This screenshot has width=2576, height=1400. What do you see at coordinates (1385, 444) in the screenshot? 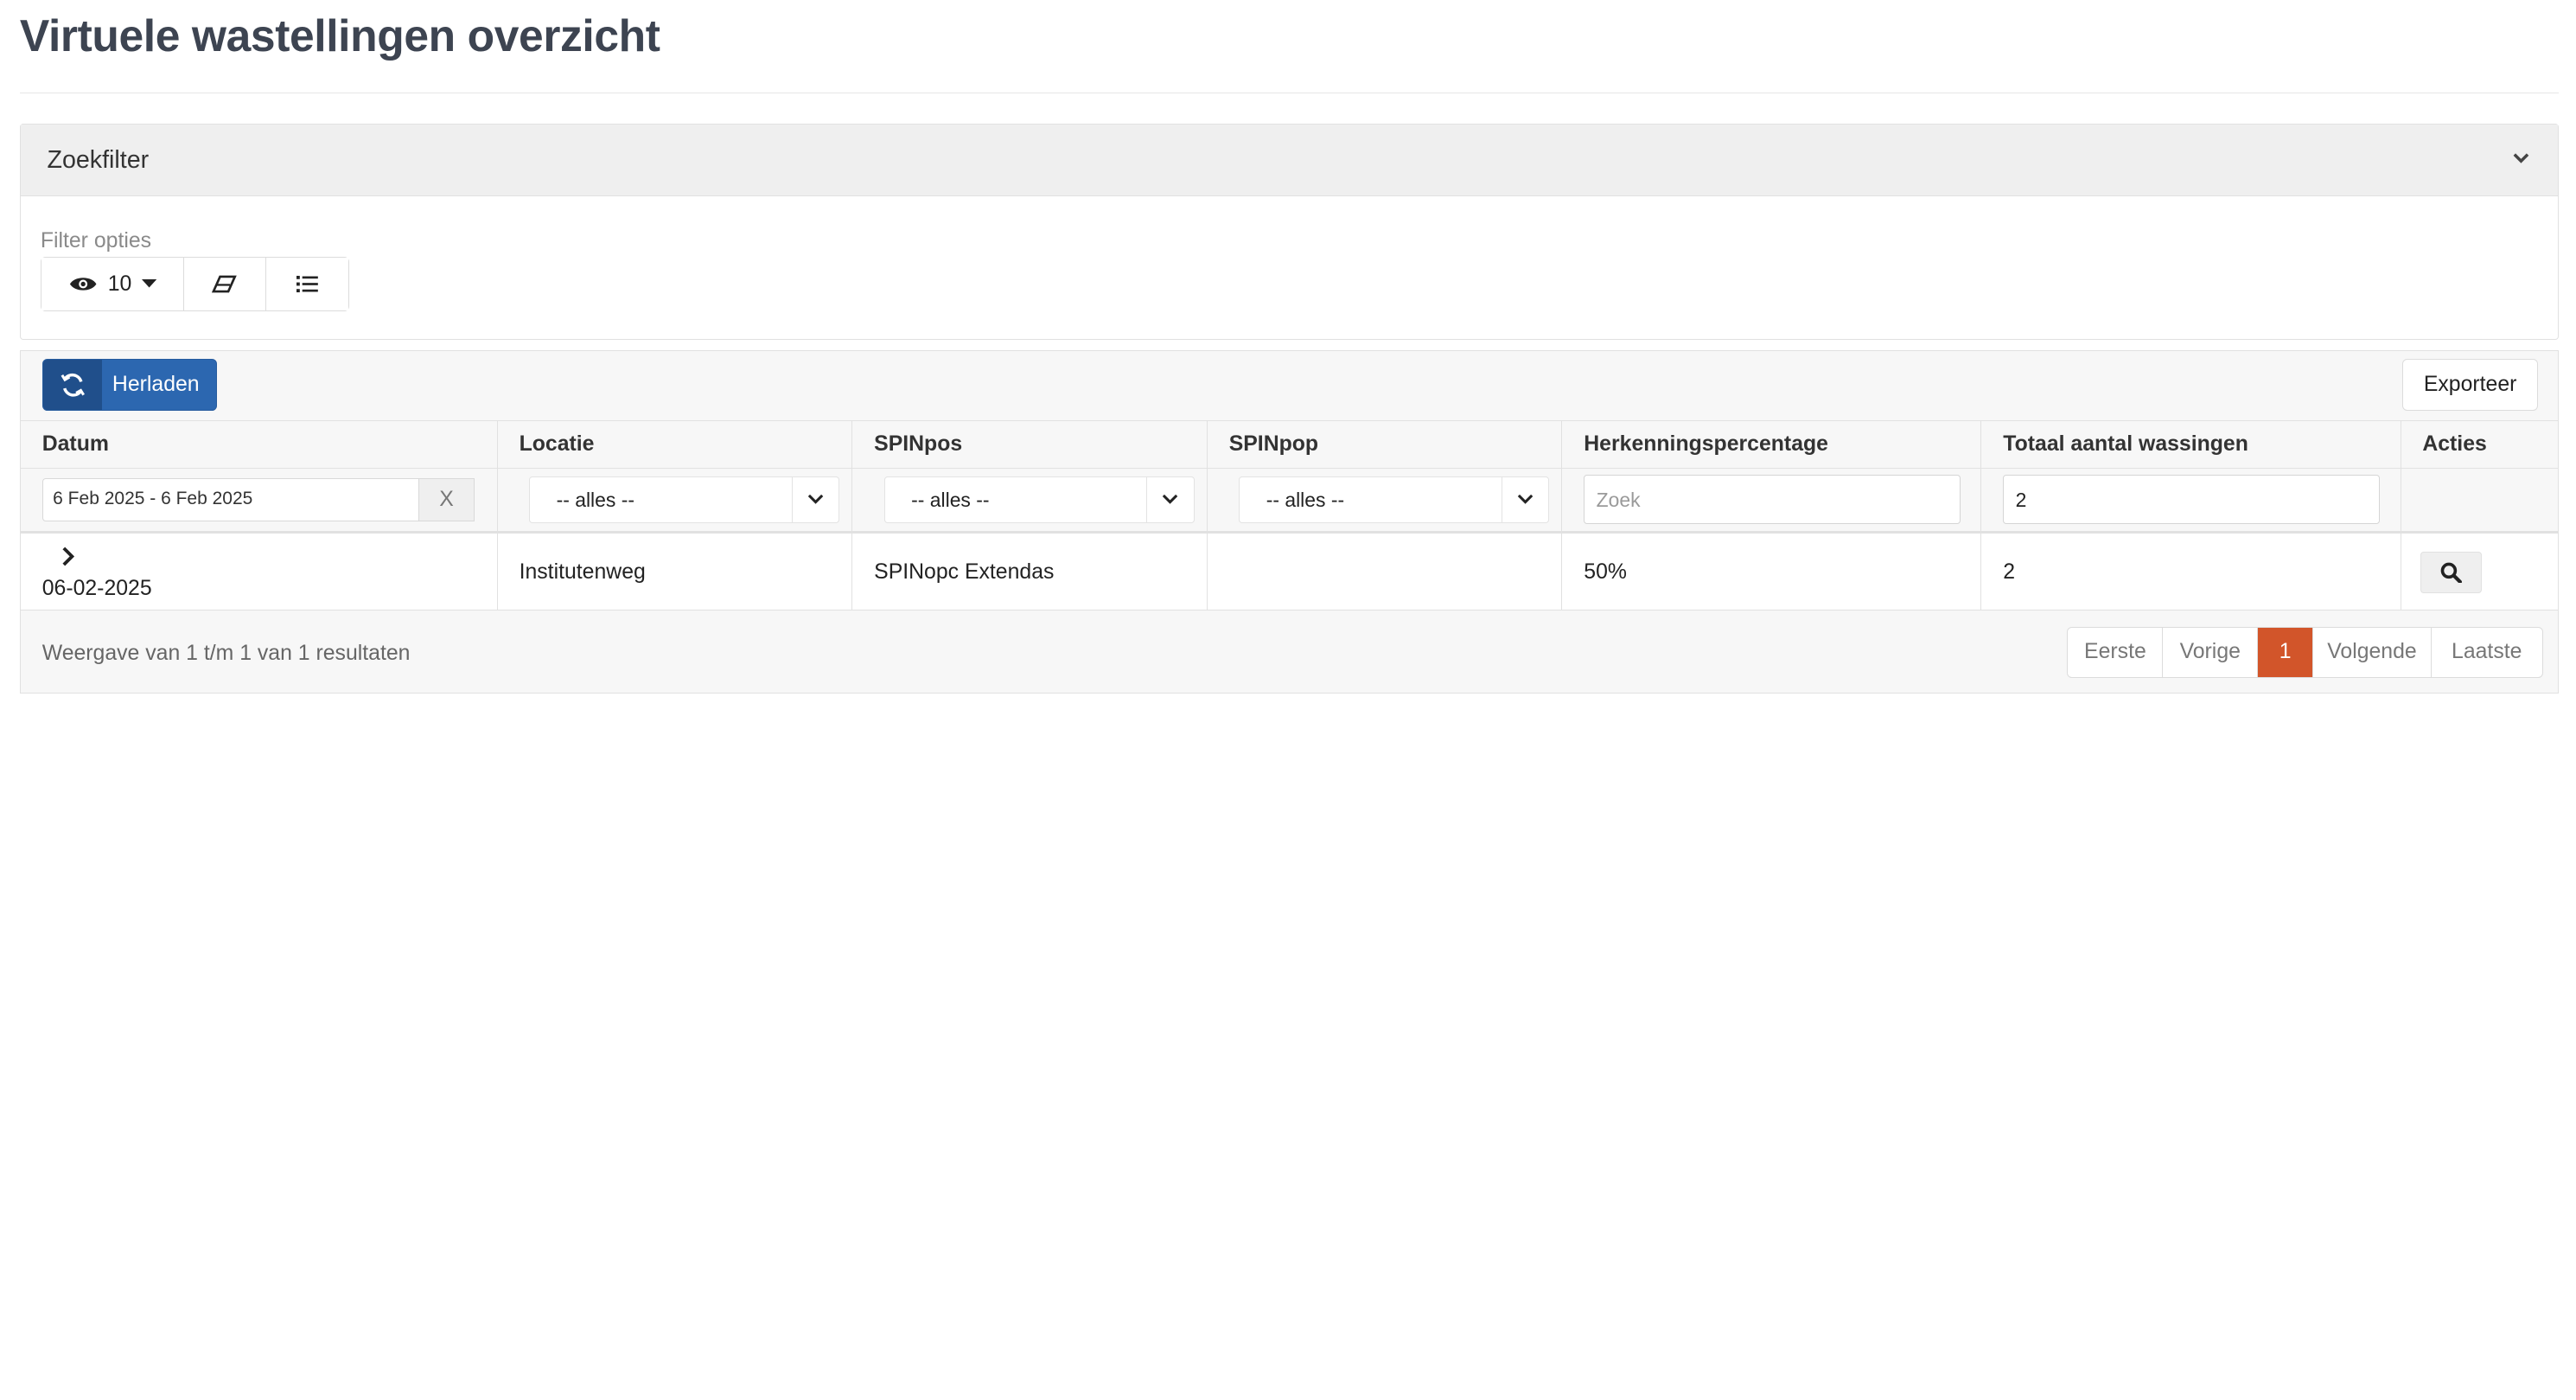
I see `column-header-spinpop: SPINpop` at bounding box center [1385, 444].